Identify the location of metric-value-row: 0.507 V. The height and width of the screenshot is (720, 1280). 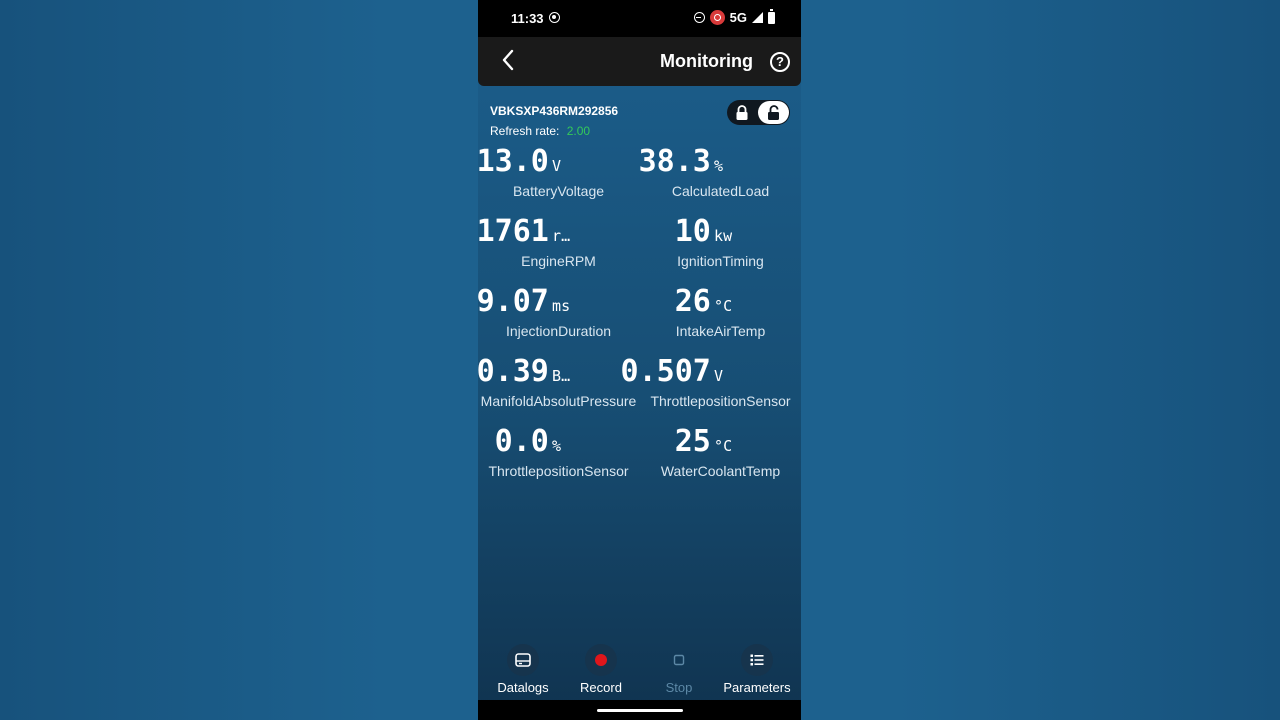
(711, 372).